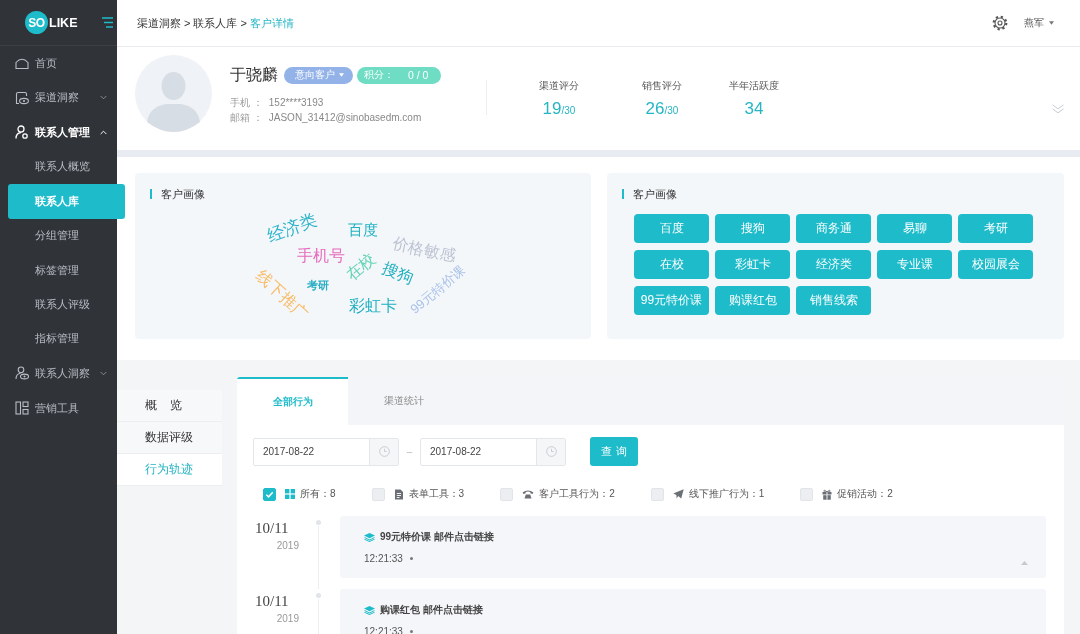 Image resolution: width=1080 pixels, height=634 pixels. Describe the element at coordinates (58, 408) in the screenshot. I see `sidebar-item: 营销工具` at that location.